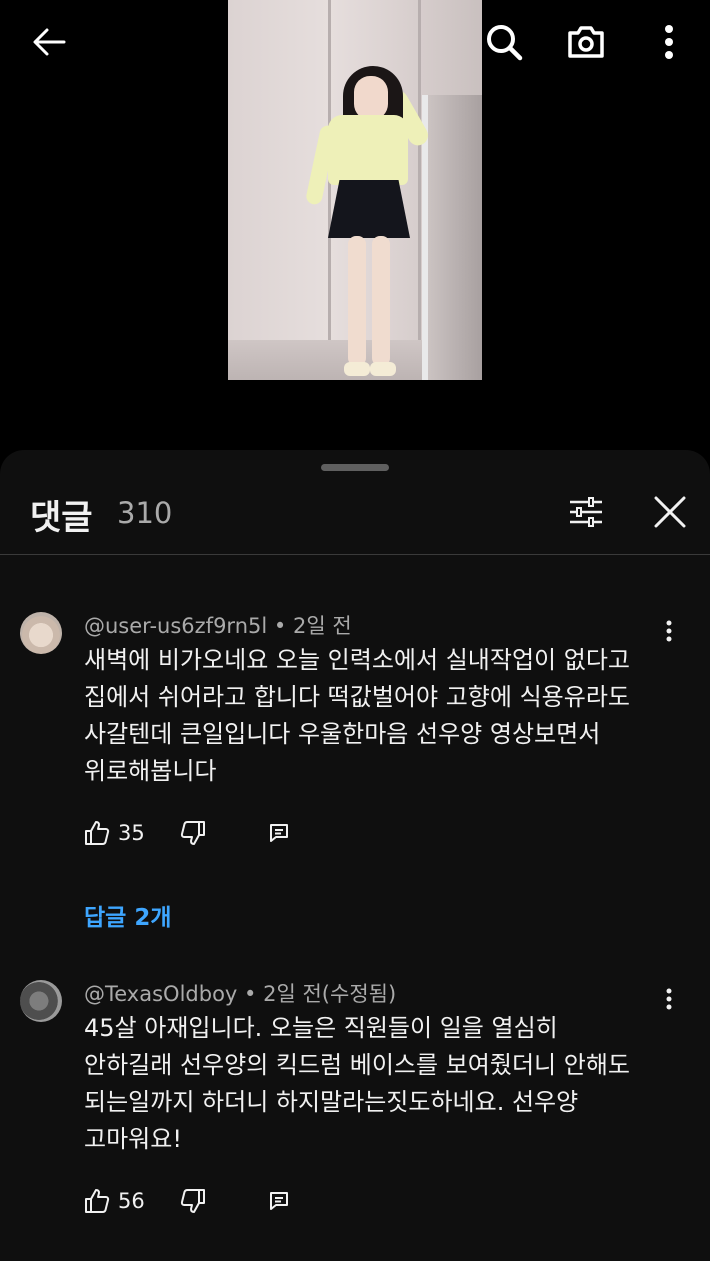 The height and width of the screenshot is (1261, 710). Describe the element at coordinates (330, 994) in the screenshot. I see `comment-time: 2일 전(수정됨)` at that location.